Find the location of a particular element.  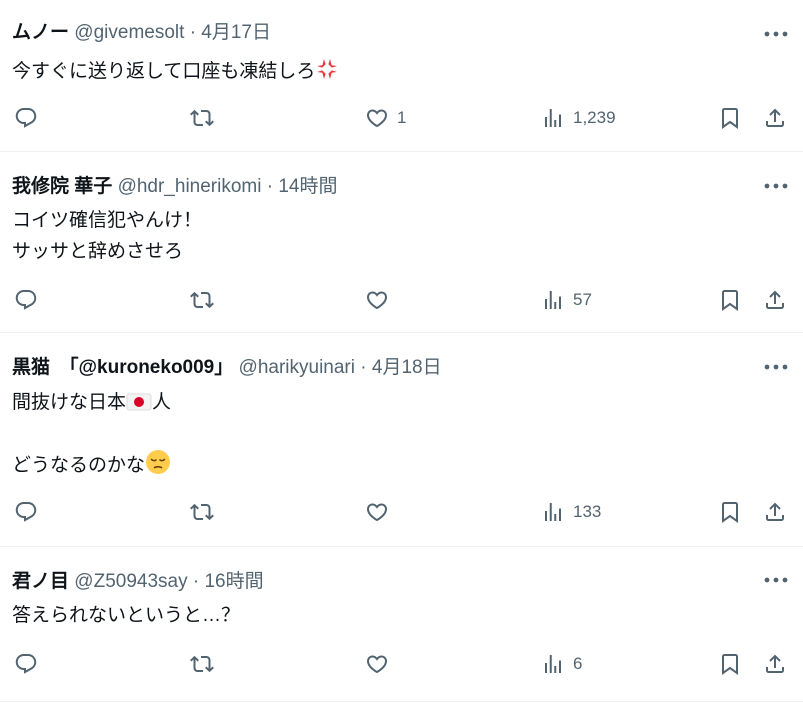

view-count: 57 is located at coordinates (582, 299).